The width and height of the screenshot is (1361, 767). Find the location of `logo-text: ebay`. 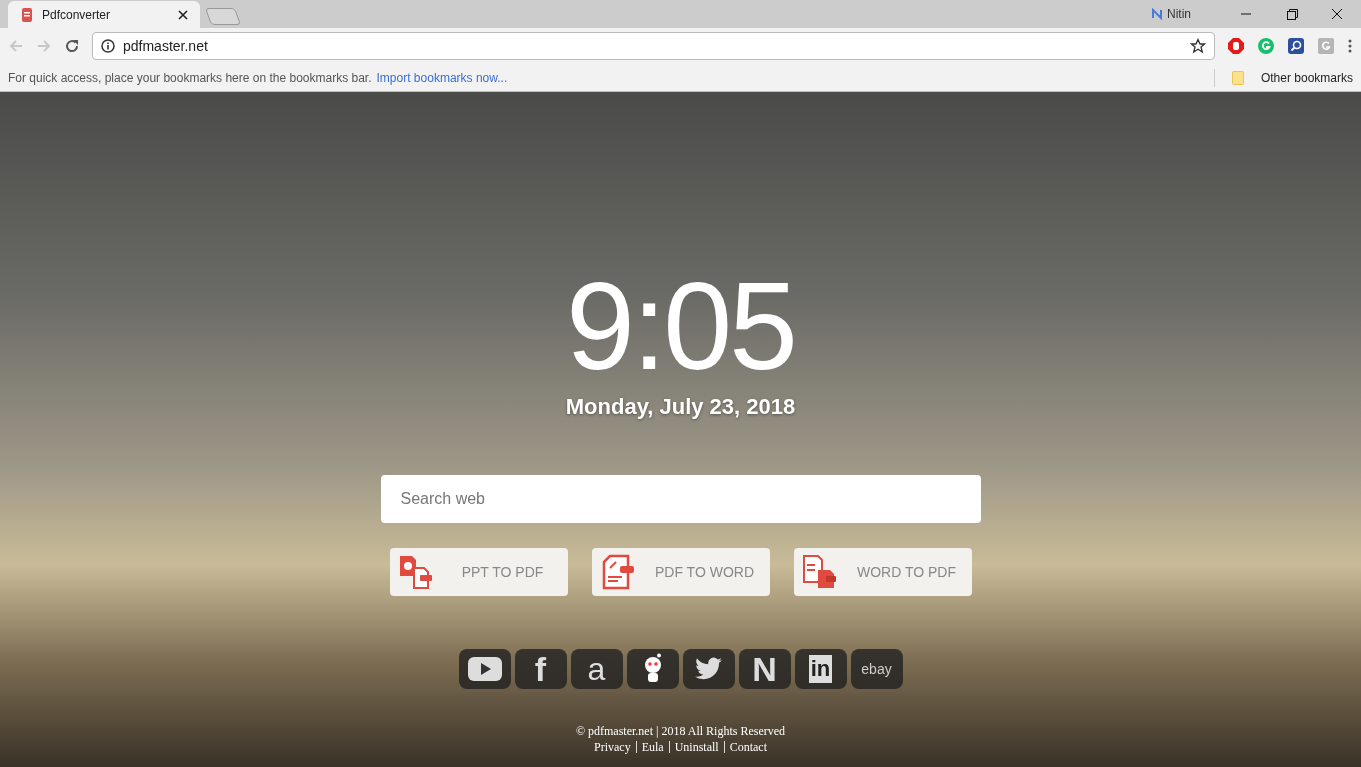

logo-text: ebay is located at coordinates (876, 669).